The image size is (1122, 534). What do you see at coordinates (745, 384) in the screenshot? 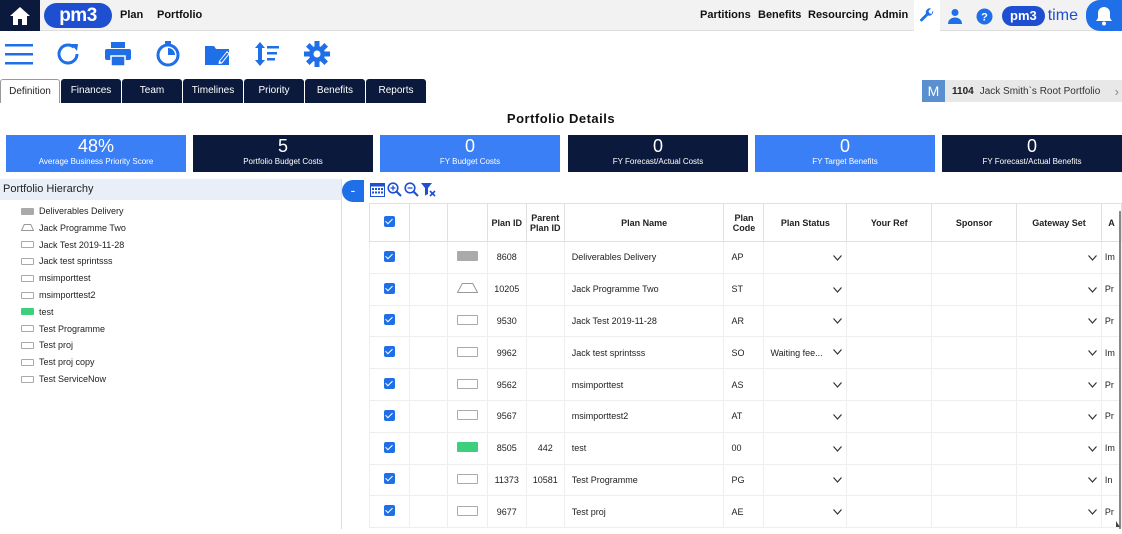
I see `table-row: 9562 msimporttest AS Pr` at bounding box center [745, 384].